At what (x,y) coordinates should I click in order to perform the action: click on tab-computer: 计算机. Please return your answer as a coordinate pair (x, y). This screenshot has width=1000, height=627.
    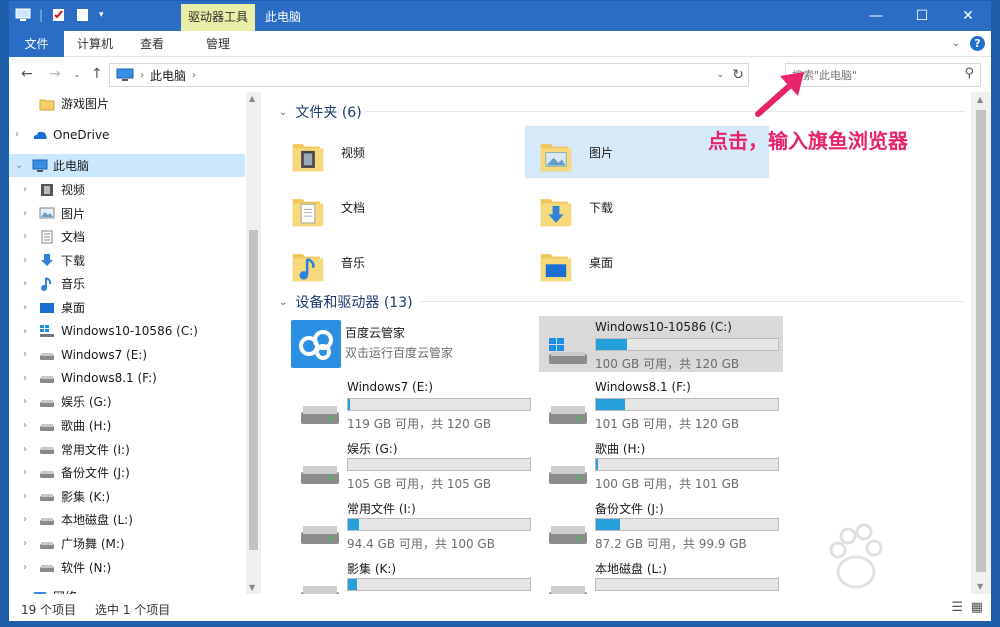
    Looking at the image, I should click on (95, 44).